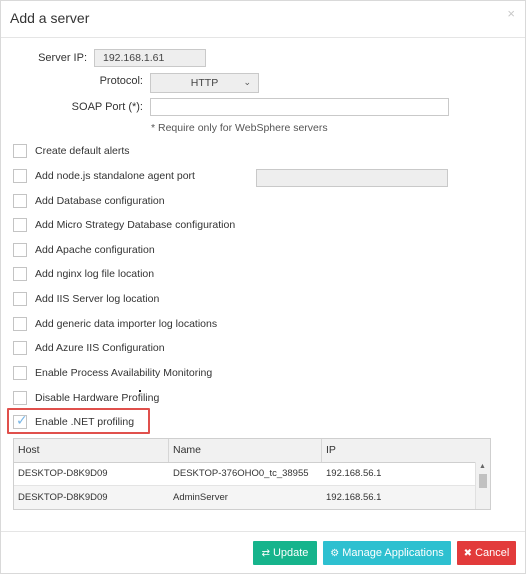 This screenshot has width=526, height=574. I want to click on option-iis-log: Add IIS Server log location, so click(86, 299).